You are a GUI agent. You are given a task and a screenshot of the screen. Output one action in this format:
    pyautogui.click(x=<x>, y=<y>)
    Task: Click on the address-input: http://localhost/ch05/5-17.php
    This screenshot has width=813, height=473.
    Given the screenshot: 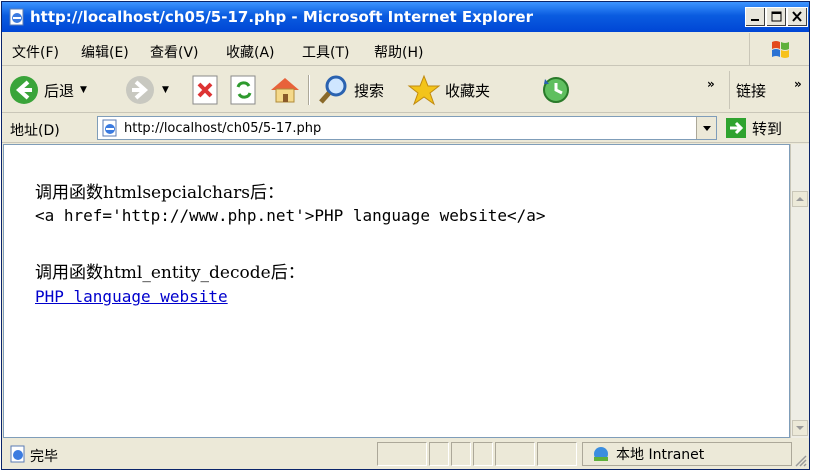 What is the action you would take?
    pyautogui.click(x=407, y=128)
    